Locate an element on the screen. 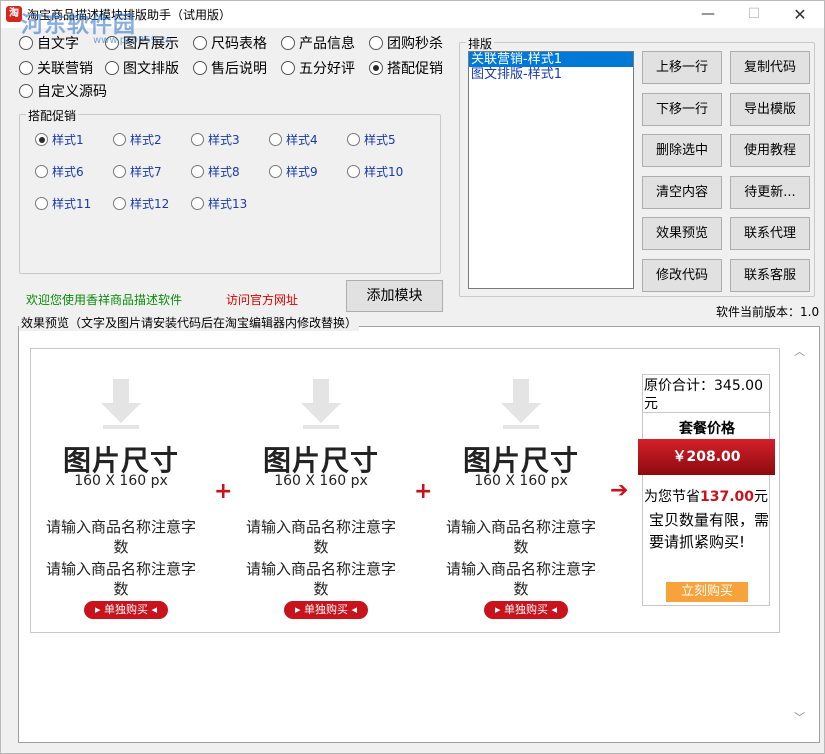  style-option-11: 样式11 is located at coordinates (63, 203).